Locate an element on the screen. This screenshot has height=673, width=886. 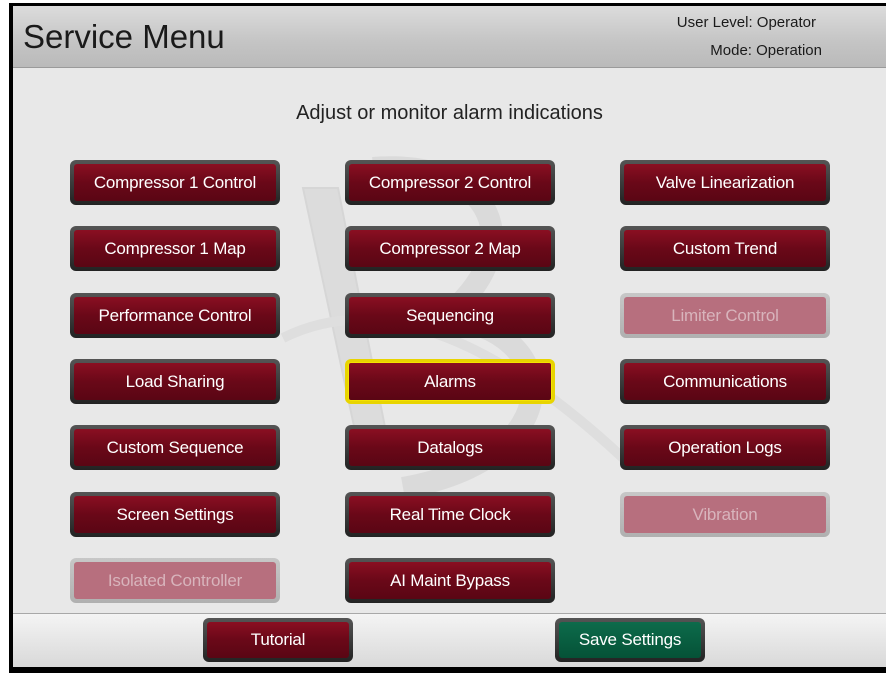
compressor-2-control-button: Compressor 2 Control is located at coordinates (450, 182).